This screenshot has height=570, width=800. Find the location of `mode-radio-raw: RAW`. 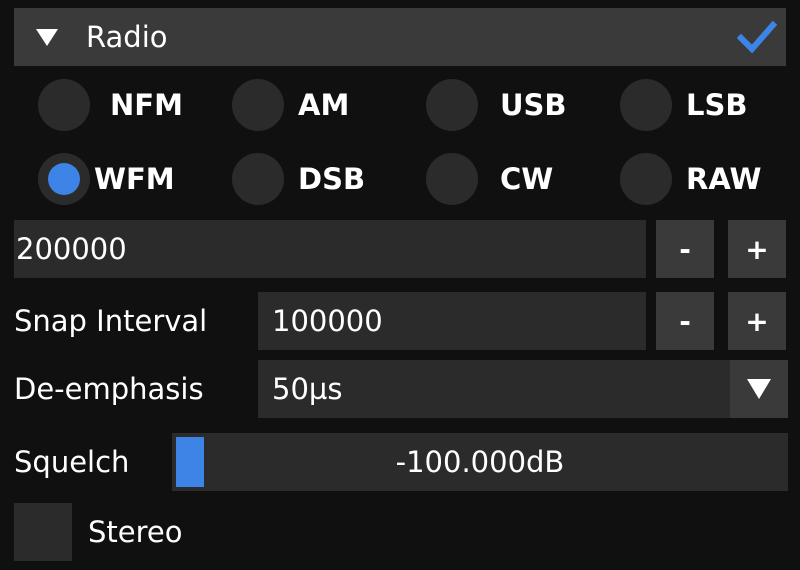

mode-radio-raw: RAW is located at coordinates (690, 179).